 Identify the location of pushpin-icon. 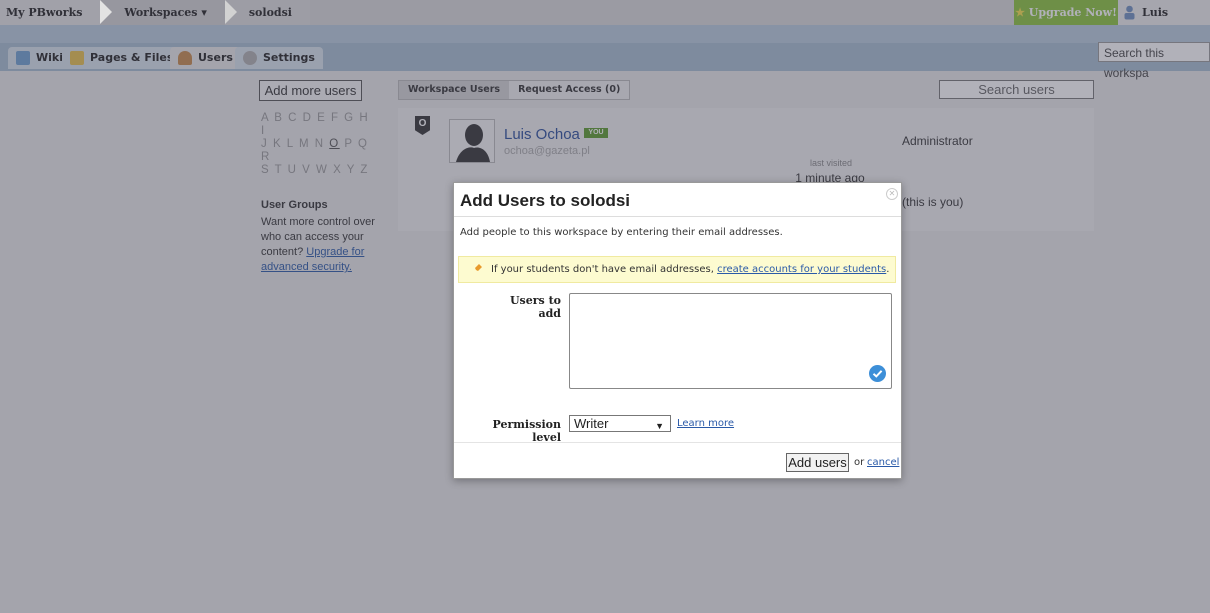
(477, 268).